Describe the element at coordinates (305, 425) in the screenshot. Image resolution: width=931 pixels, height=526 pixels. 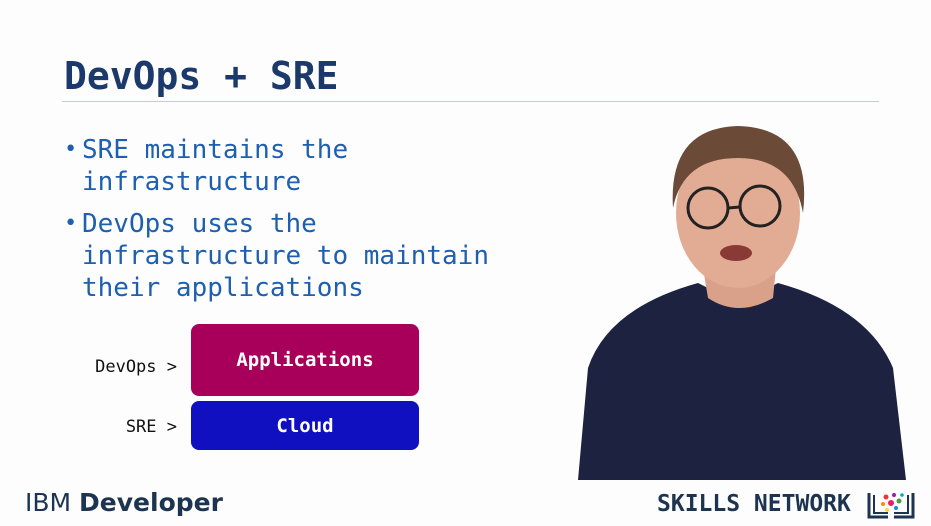
I see `cloud-box: Cloud` at that location.